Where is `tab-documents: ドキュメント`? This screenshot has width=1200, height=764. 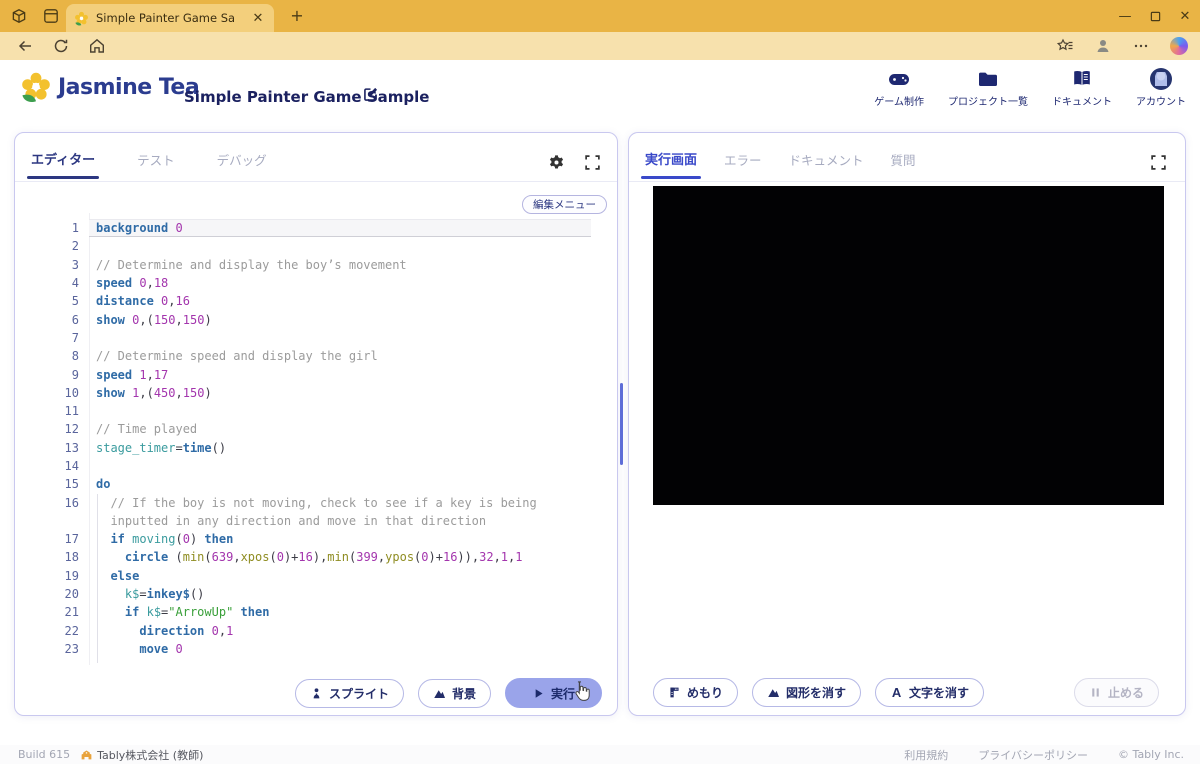
tab-documents: ドキュメント is located at coordinates (826, 166).